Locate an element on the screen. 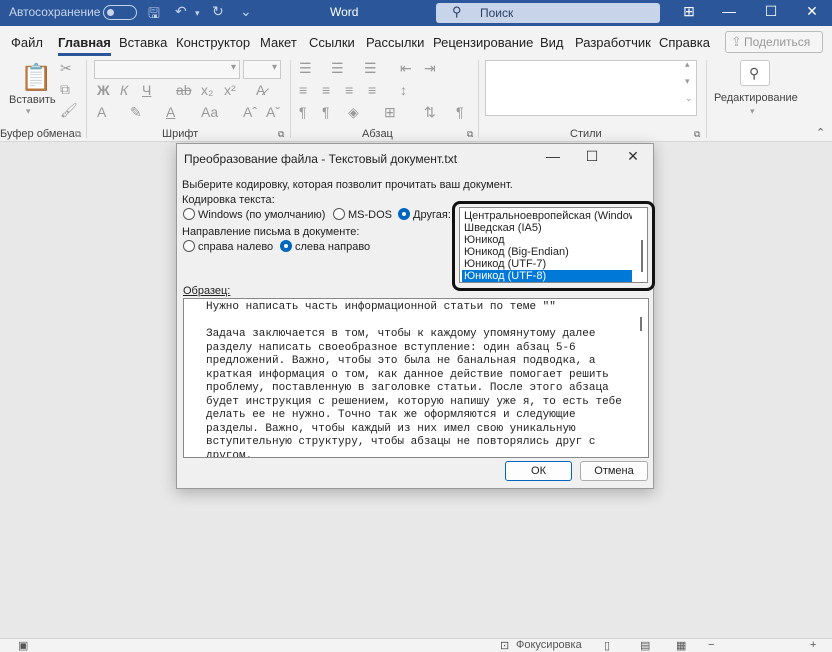 This screenshot has width=832, height=652. font-launcher-icon: ⧉ is located at coordinates (281, 134).